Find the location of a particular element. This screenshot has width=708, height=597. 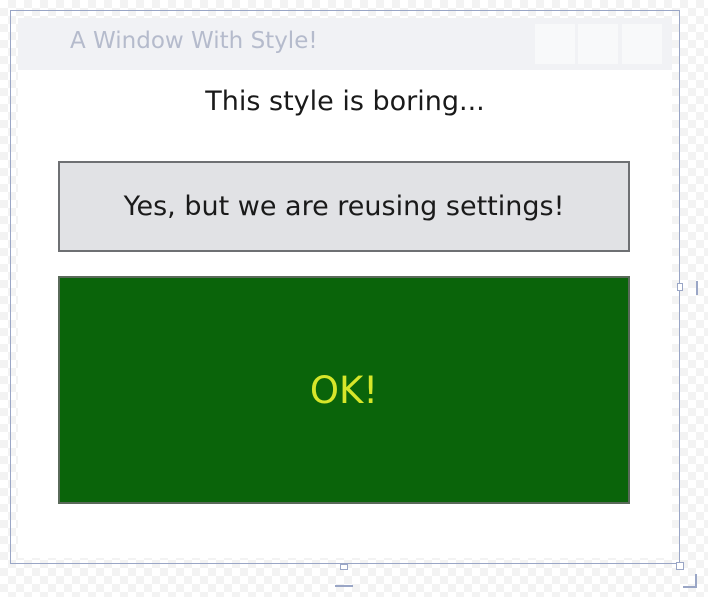

bottom-resize-handle is located at coordinates (344, 567).